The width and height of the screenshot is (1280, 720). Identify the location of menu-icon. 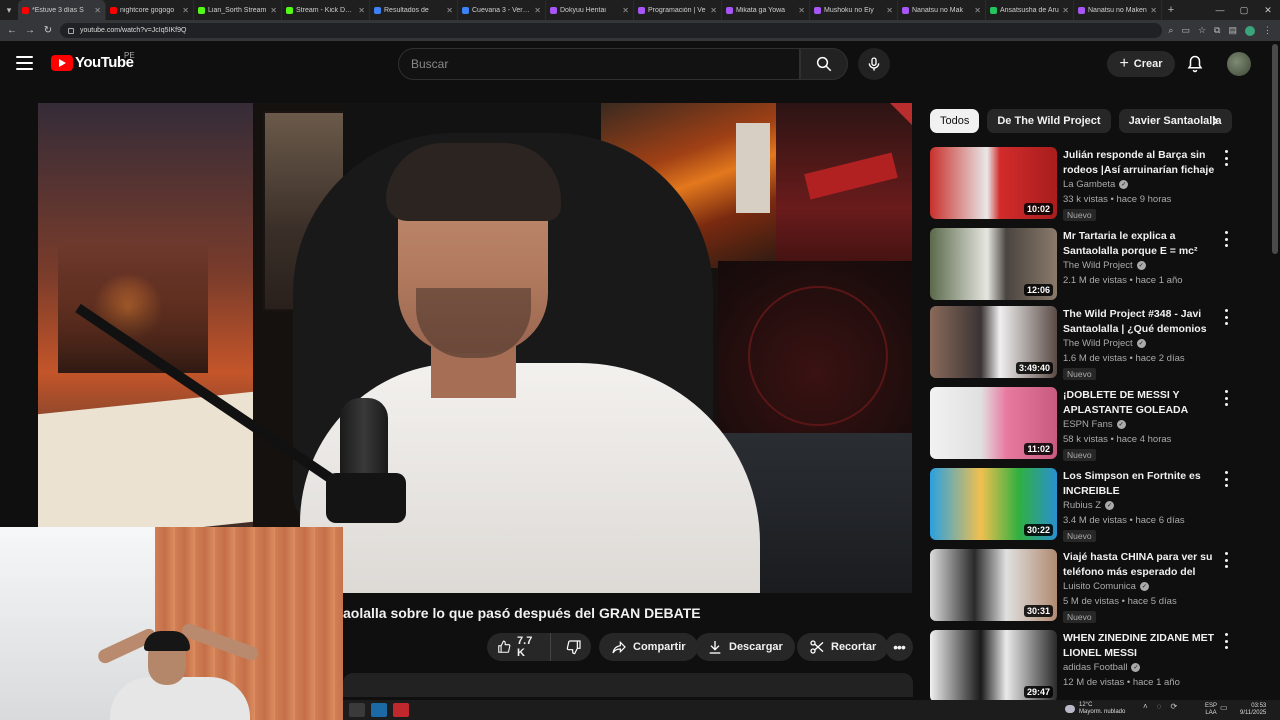
(24, 63).